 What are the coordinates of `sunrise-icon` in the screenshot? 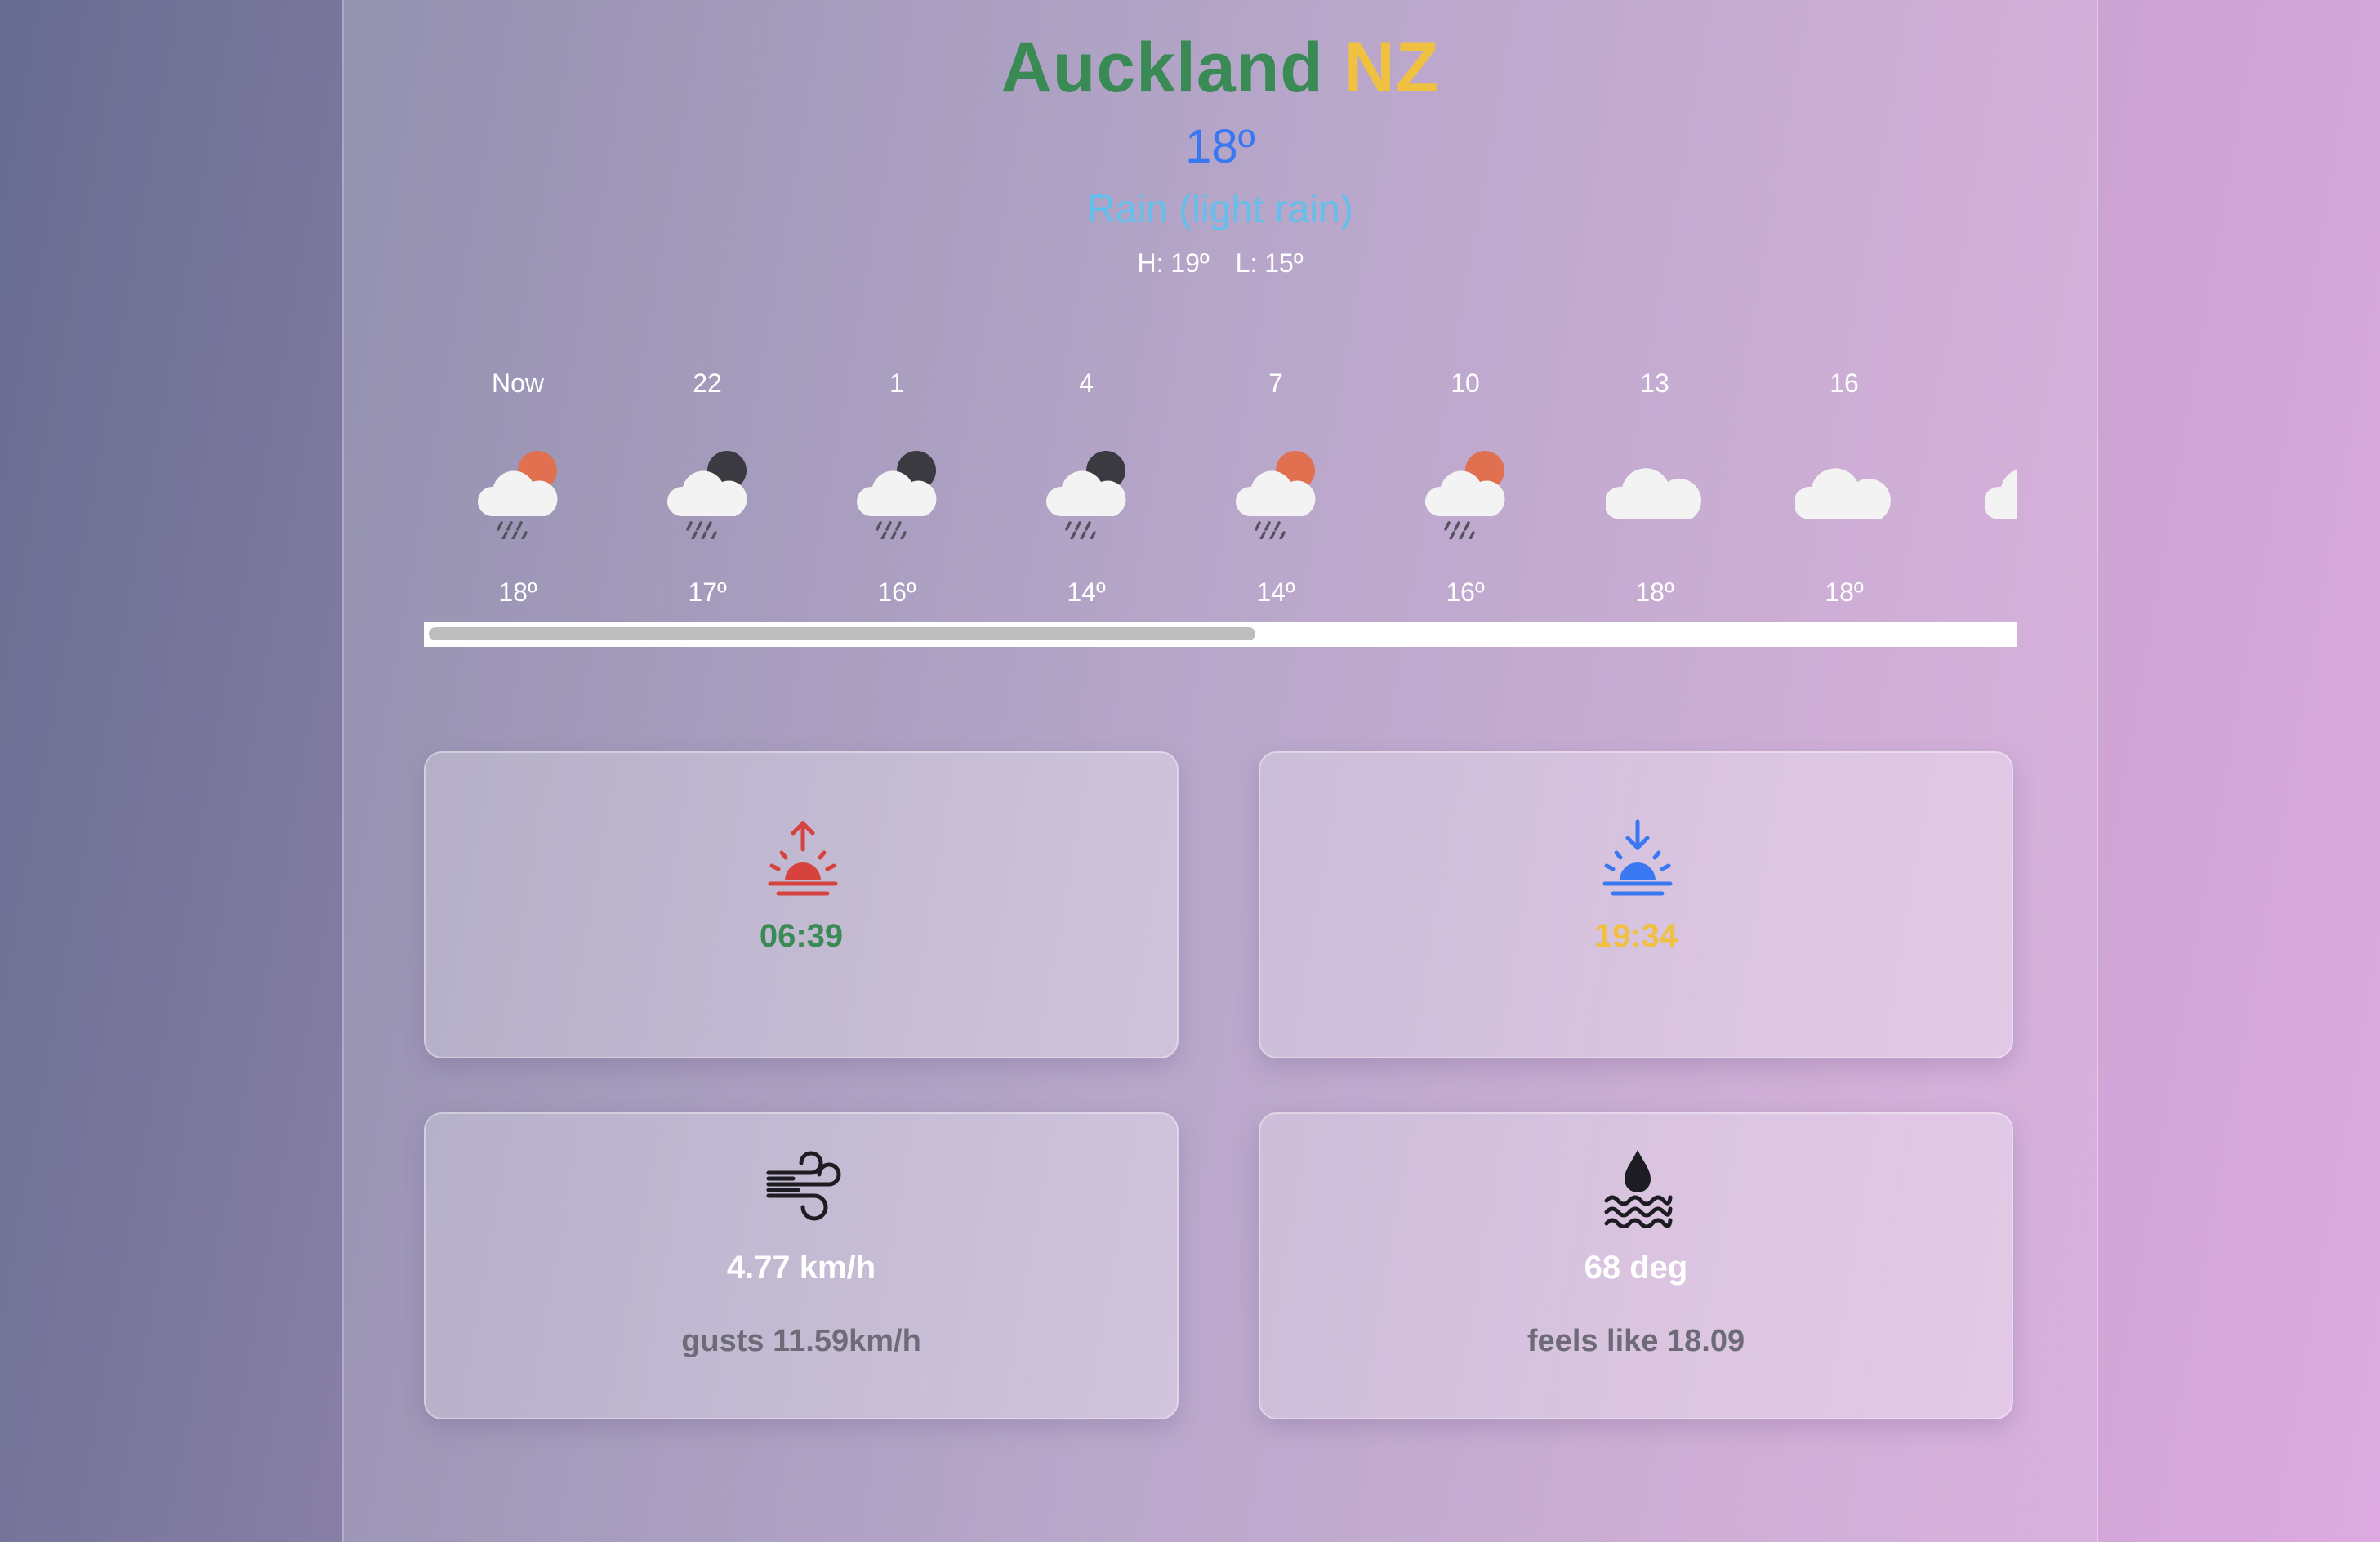 It's located at (803, 858).